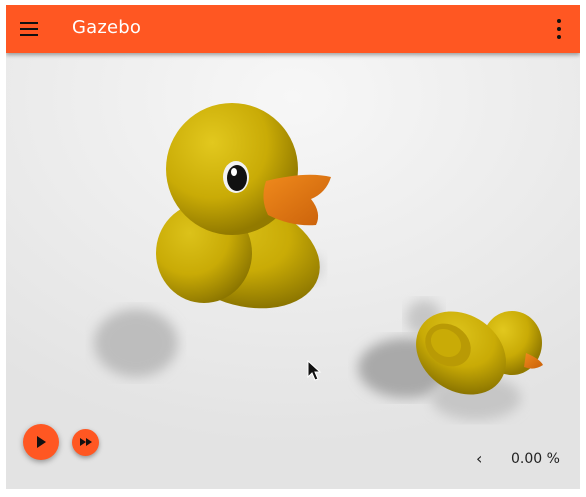 The width and height of the screenshot is (586, 497). Describe the element at coordinates (535, 459) in the screenshot. I see `real-time-factor: 0.00 %` at that location.